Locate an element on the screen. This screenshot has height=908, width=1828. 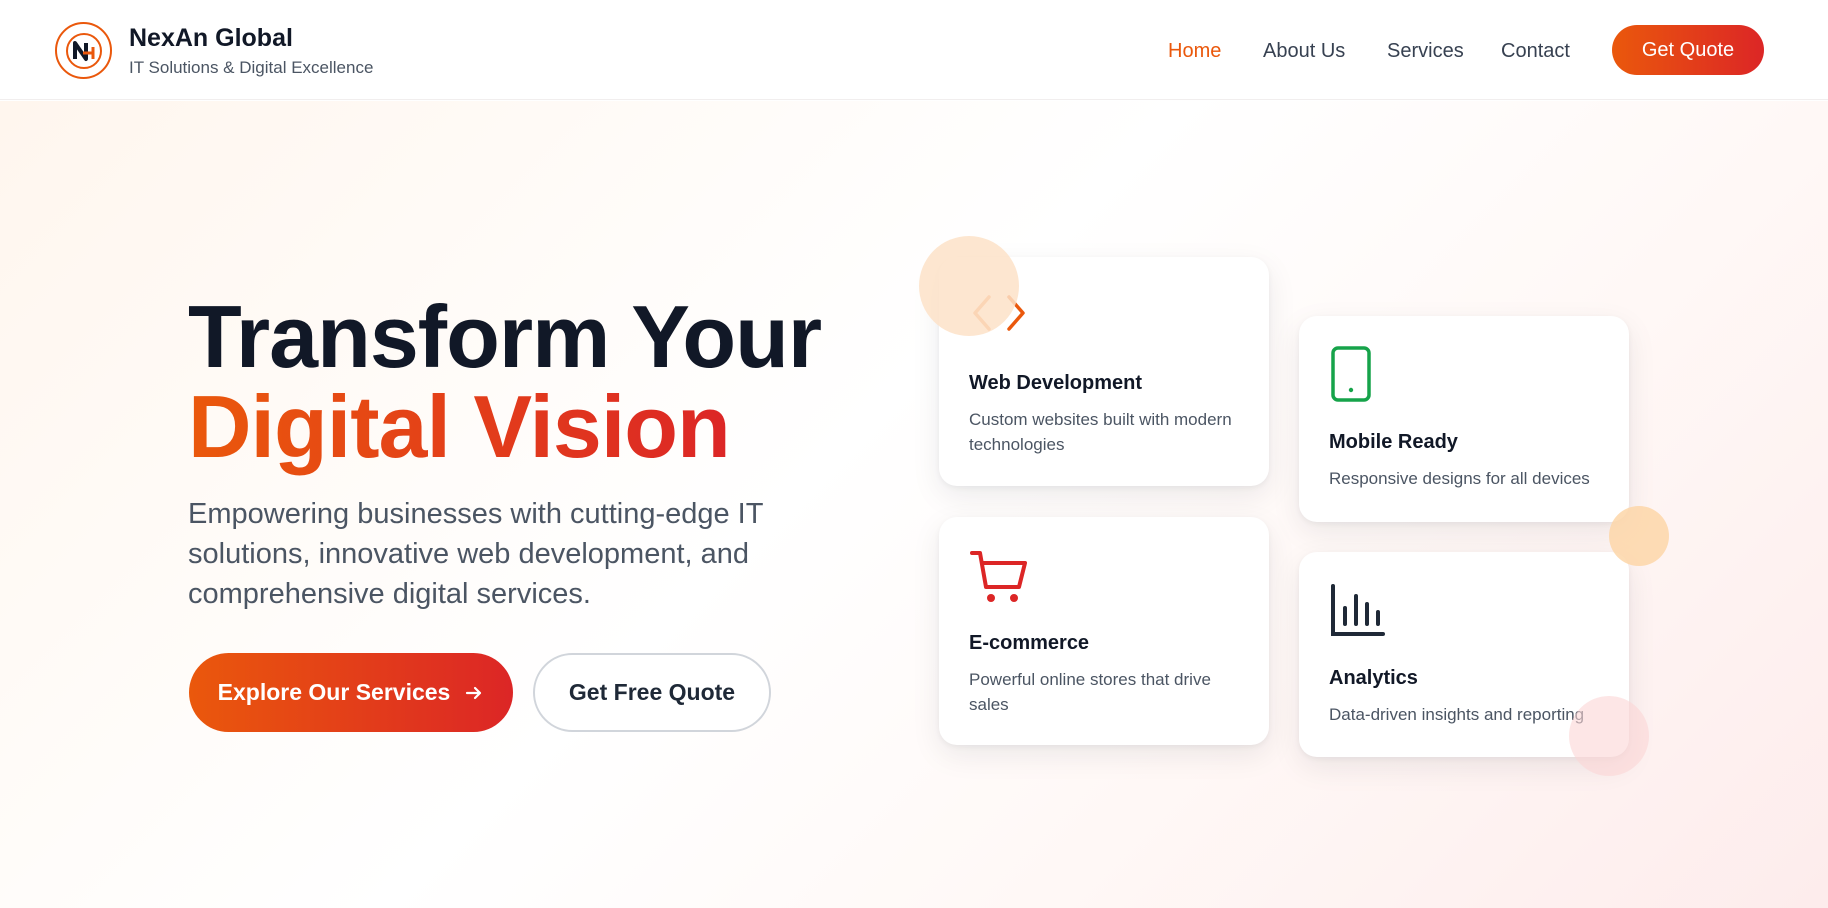
brand-name: NexAn Global is located at coordinates (211, 38).